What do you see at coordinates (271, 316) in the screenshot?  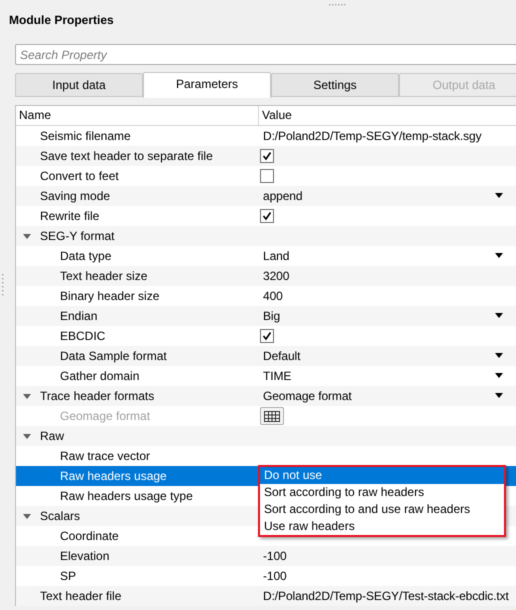 I see `property-value: Big` at bounding box center [271, 316].